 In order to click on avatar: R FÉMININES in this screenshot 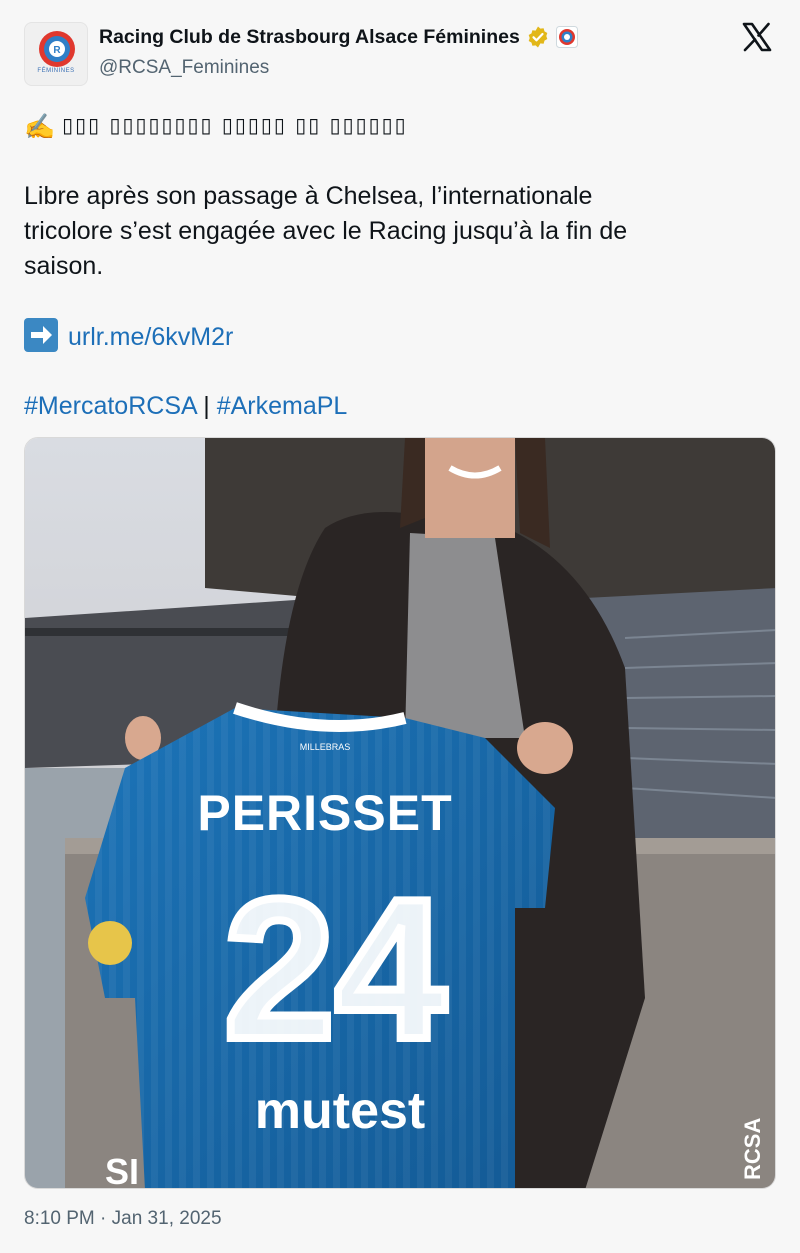, I will do `click(56, 54)`.